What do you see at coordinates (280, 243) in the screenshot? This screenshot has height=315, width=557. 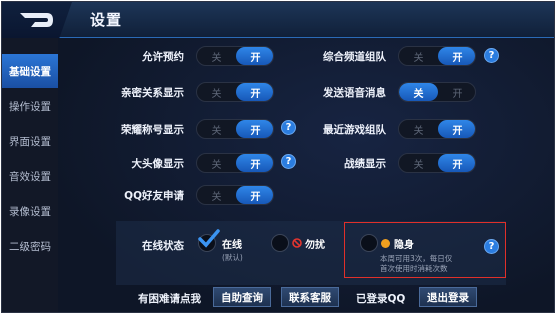 I see `busy-radio` at bounding box center [280, 243].